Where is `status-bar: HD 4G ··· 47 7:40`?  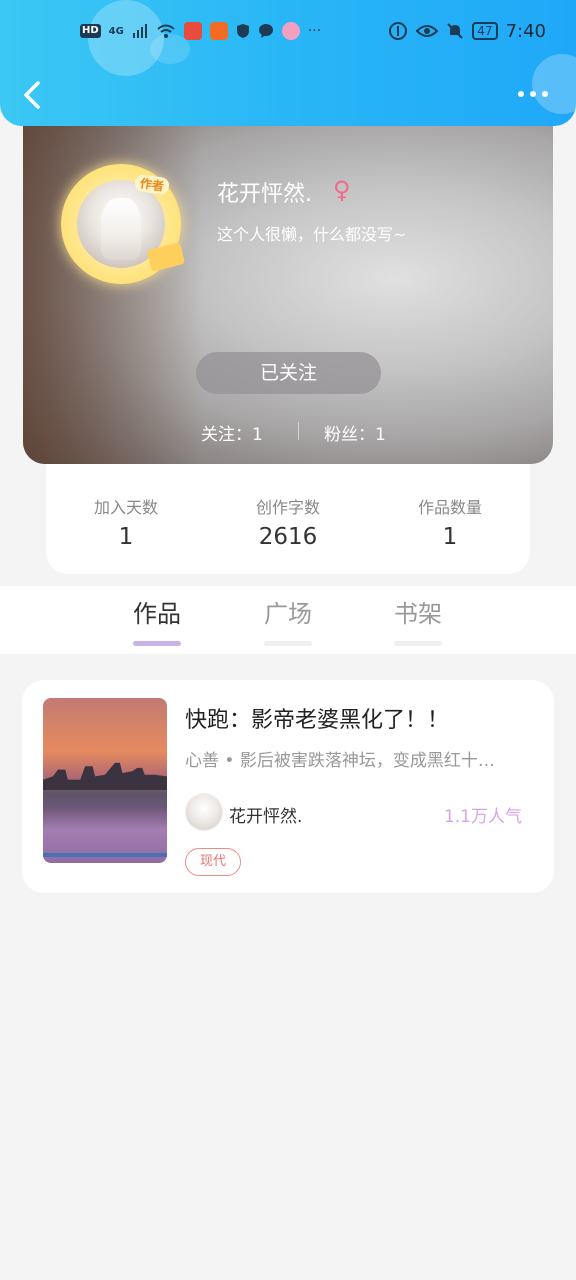 status-bar: HD 4G ··· 47 7:40 is located at coordinates (313, 31).